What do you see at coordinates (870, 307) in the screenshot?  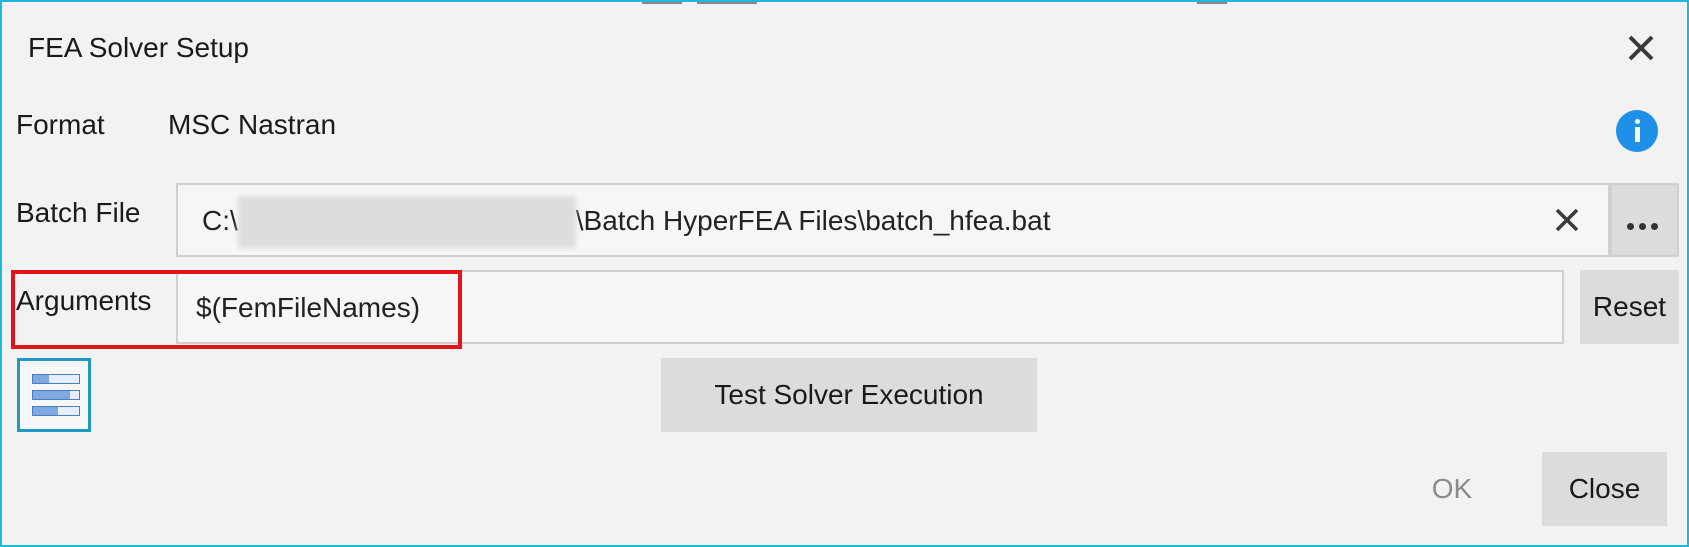 I see `arguments-input: $(FemFileNames)` at bounding box center [870, 307].